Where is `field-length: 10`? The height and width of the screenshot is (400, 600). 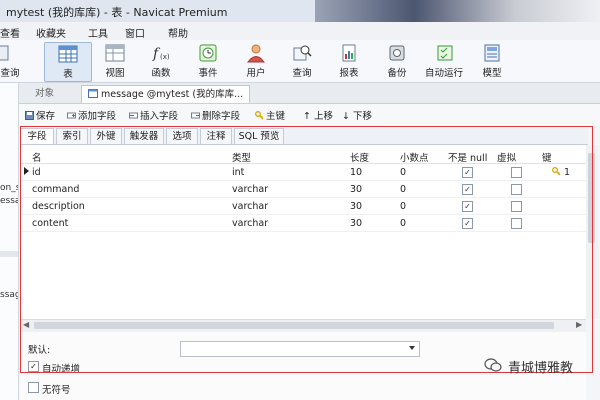
field-length: 10 is located at coordinates (356, 172).